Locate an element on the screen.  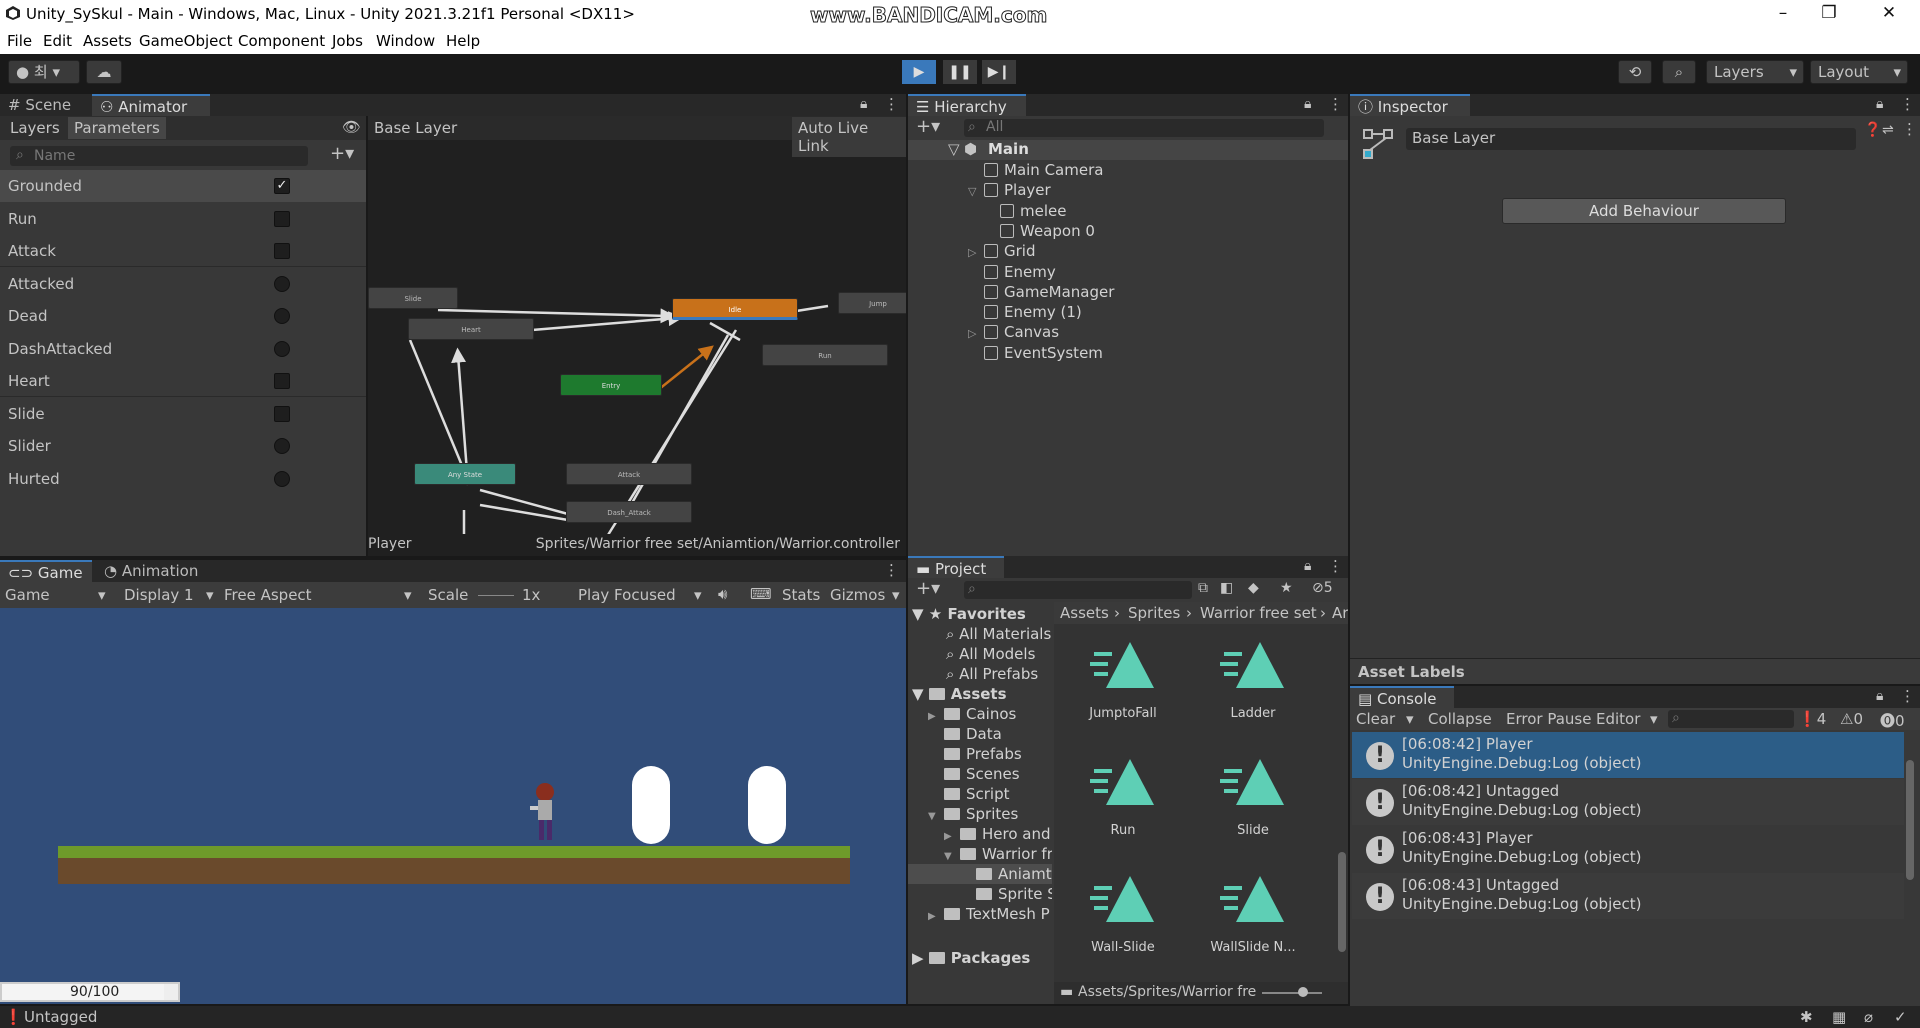
help-icon: ❓ is located at coordinates (1872, 130).